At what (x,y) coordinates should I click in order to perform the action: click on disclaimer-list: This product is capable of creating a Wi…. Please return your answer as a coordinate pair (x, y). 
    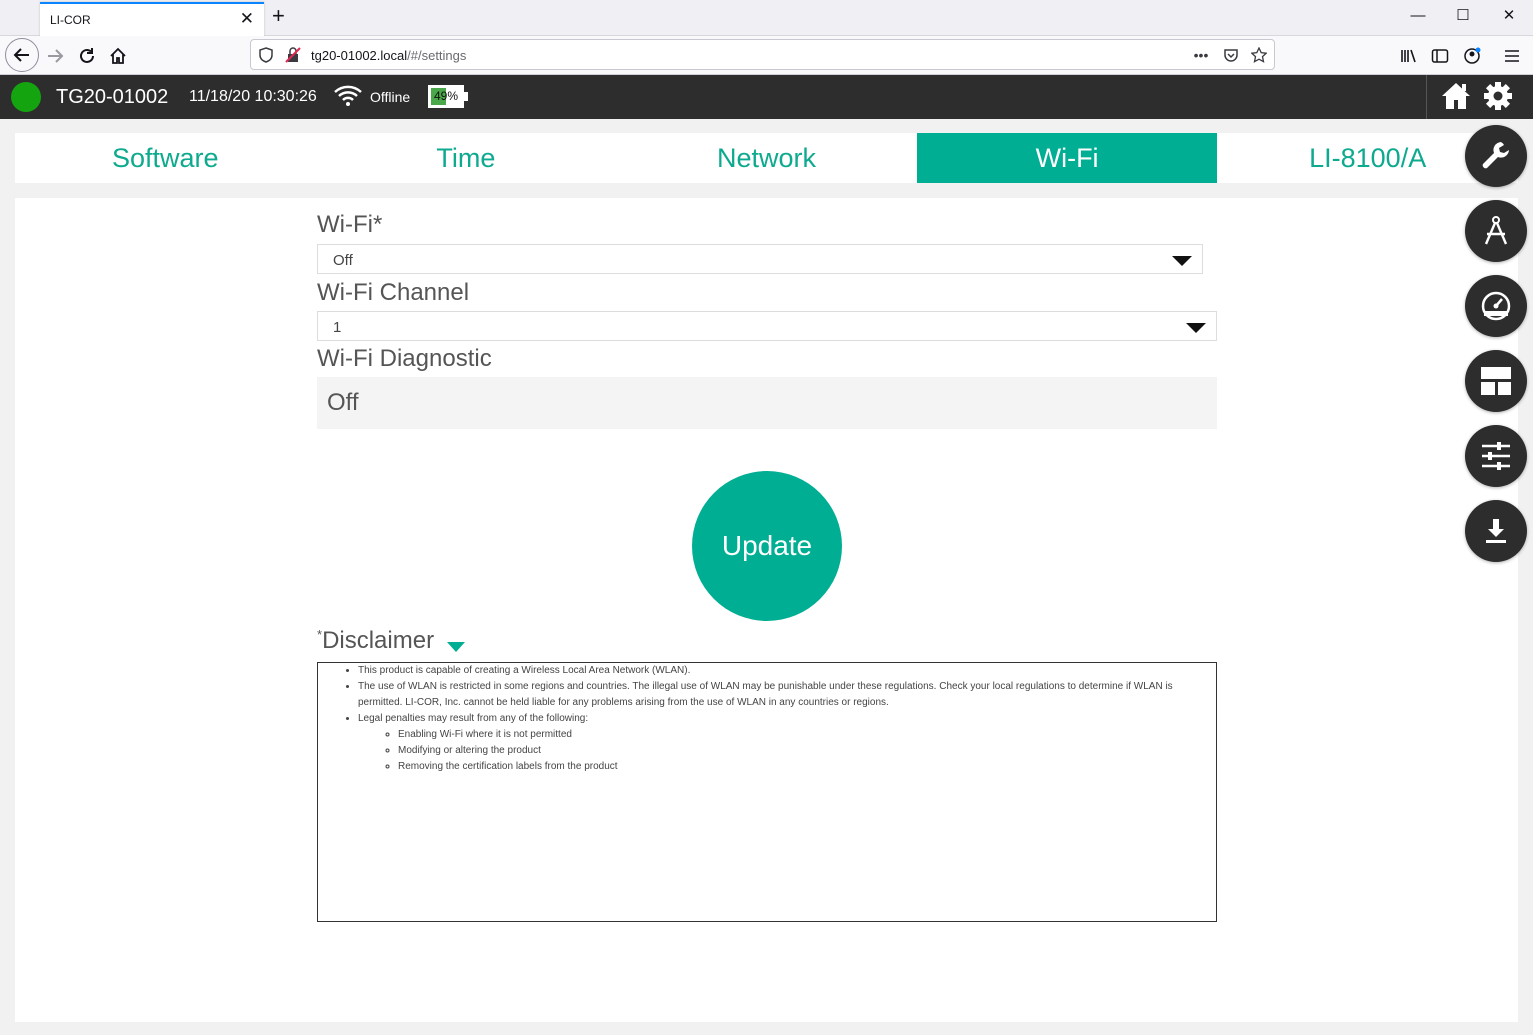
    Looking at the image, I should click on (767, 719).